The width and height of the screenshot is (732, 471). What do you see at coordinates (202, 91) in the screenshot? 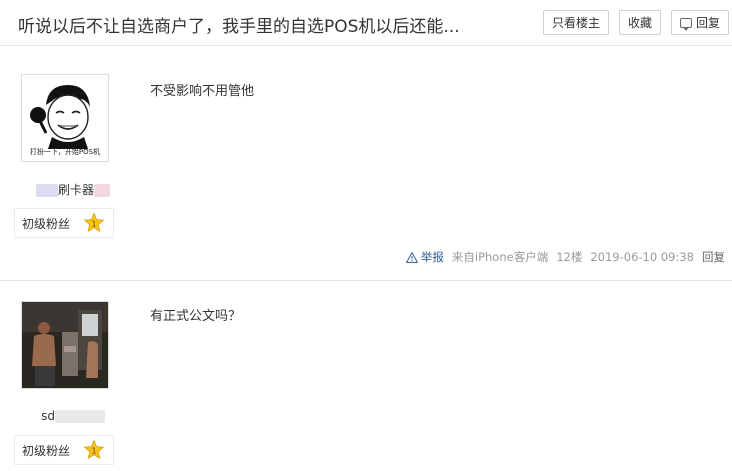
I see `post-content: 不受影响不用管他` at bounding box center [202, 91].